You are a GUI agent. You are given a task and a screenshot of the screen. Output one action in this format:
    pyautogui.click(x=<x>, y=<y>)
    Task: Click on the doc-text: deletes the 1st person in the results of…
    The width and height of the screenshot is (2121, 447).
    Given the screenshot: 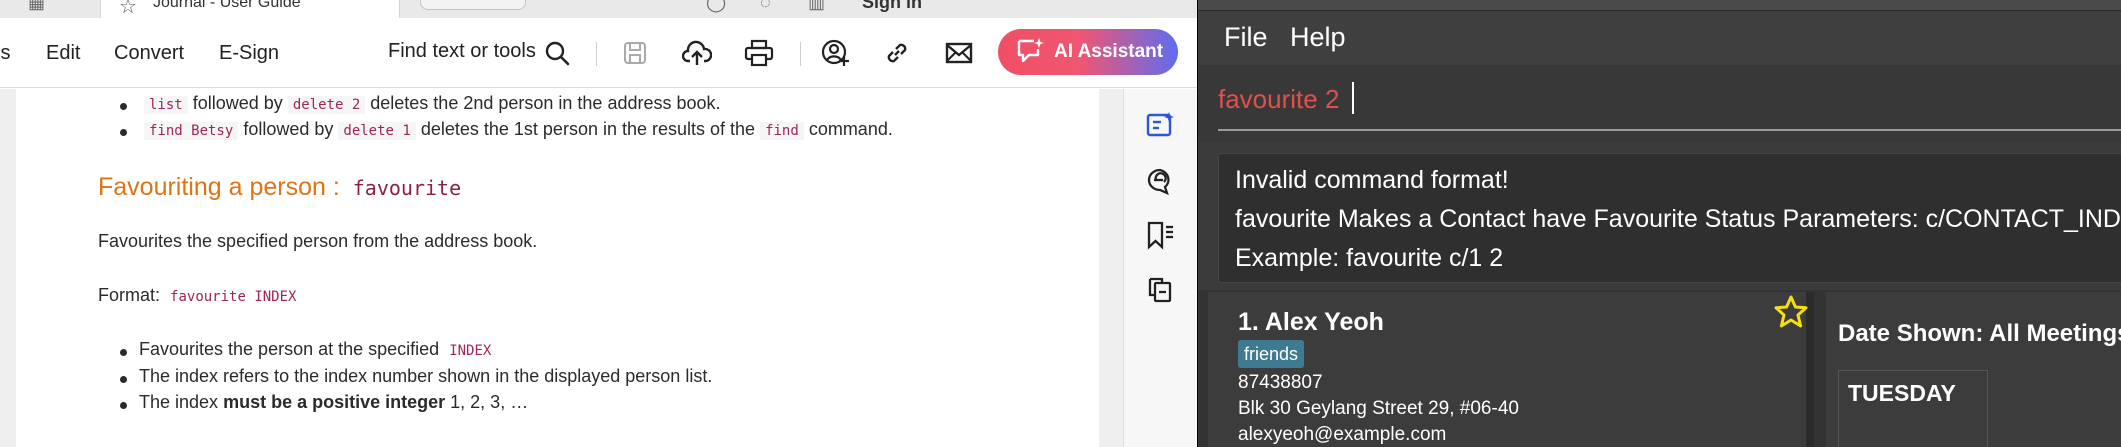 What is the action you would take?
    pyautogui.click(x=588, y=129)
    